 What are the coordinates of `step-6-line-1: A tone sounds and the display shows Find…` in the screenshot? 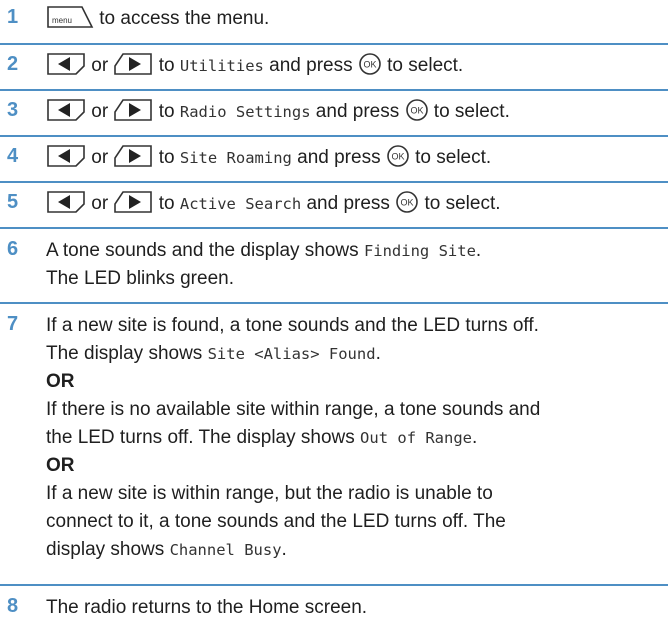 It's located at (264, 250).